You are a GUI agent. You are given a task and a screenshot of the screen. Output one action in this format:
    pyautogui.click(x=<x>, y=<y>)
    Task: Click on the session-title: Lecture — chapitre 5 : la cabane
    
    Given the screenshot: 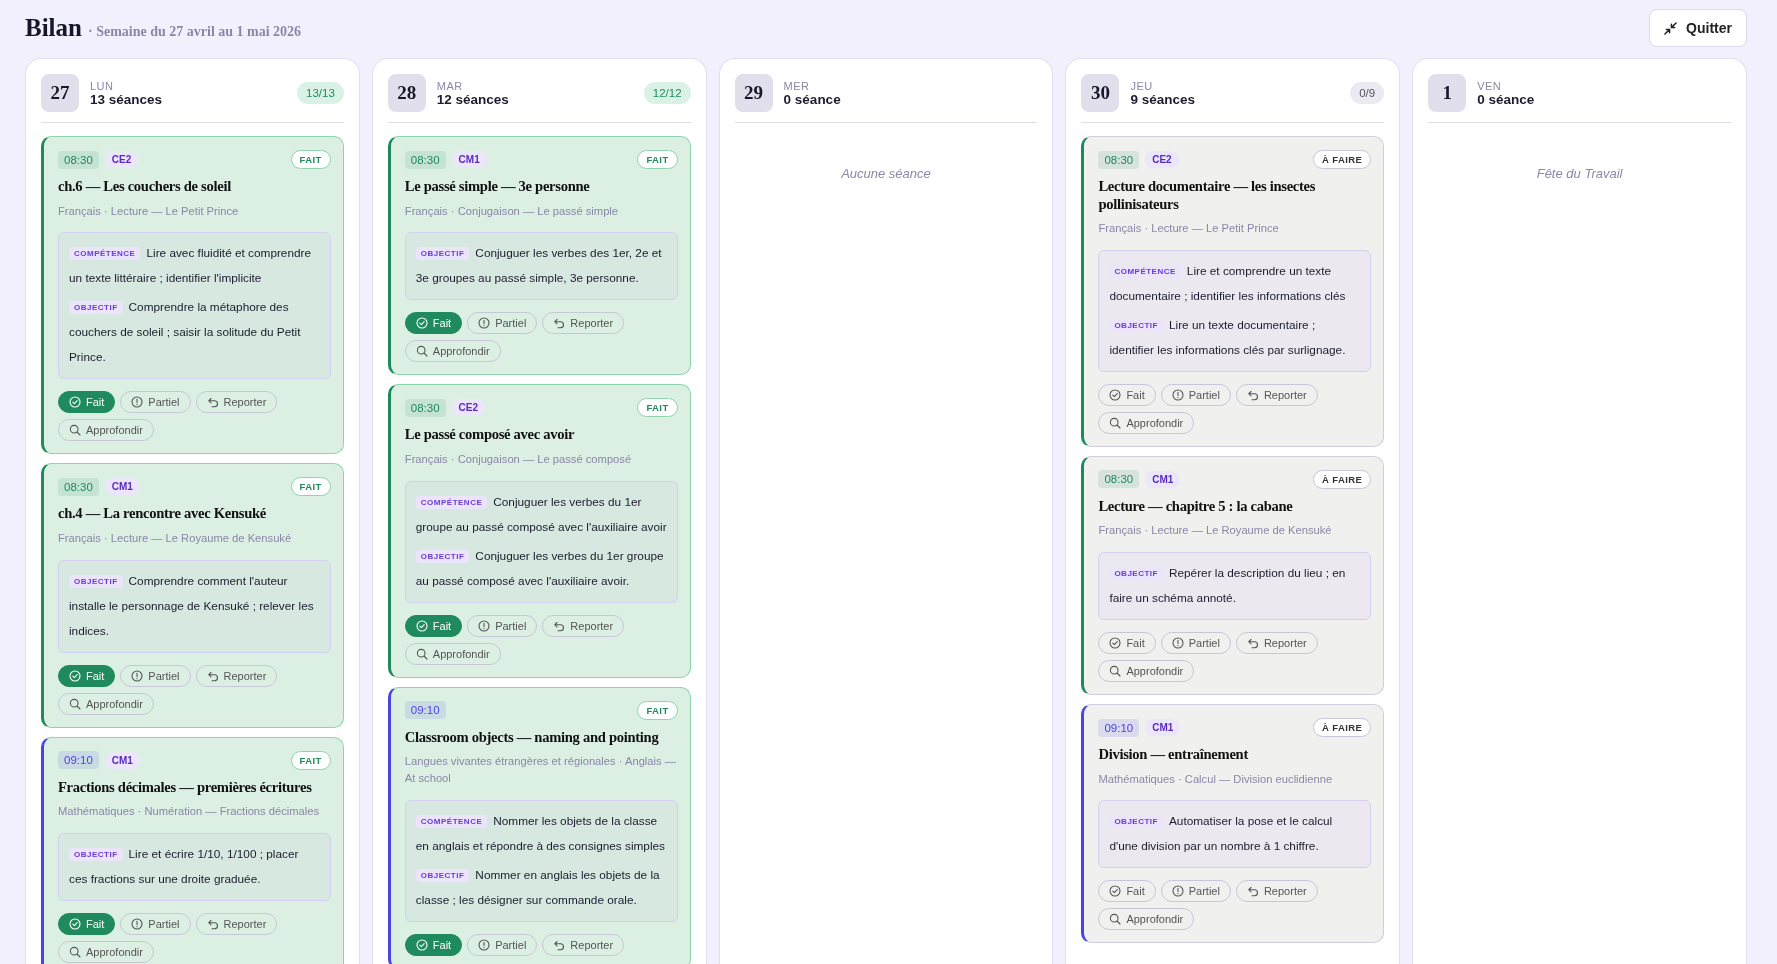 What is the action you would take?
    pyautogui.click(x=1196, y=506)
    